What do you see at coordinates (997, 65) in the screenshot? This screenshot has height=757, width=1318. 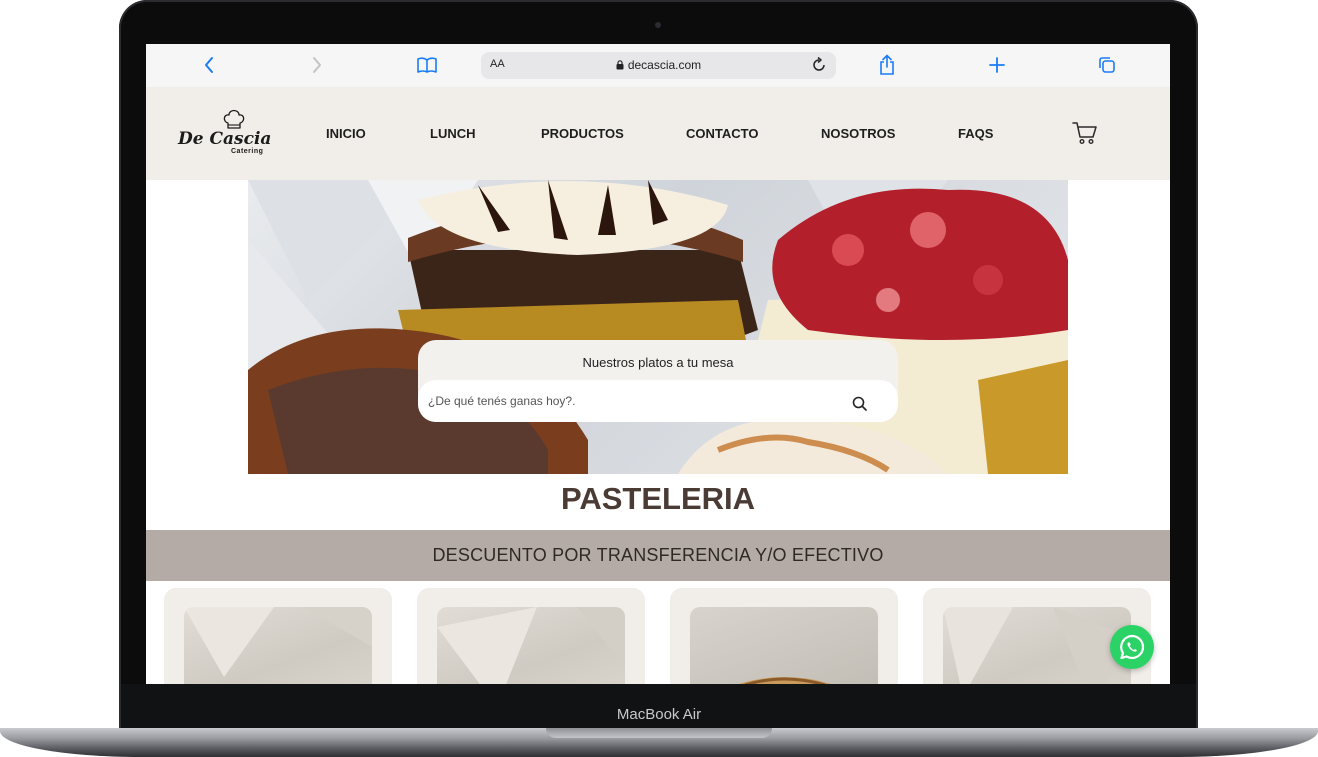 I see `new-tab-icon` at bounding box center [997, 65].